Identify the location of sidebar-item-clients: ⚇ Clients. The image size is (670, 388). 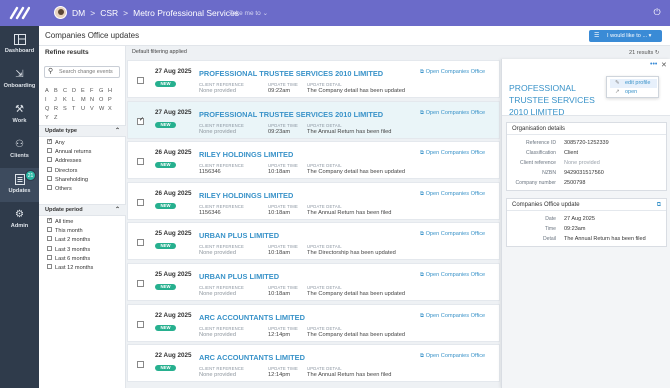
(19, 150).